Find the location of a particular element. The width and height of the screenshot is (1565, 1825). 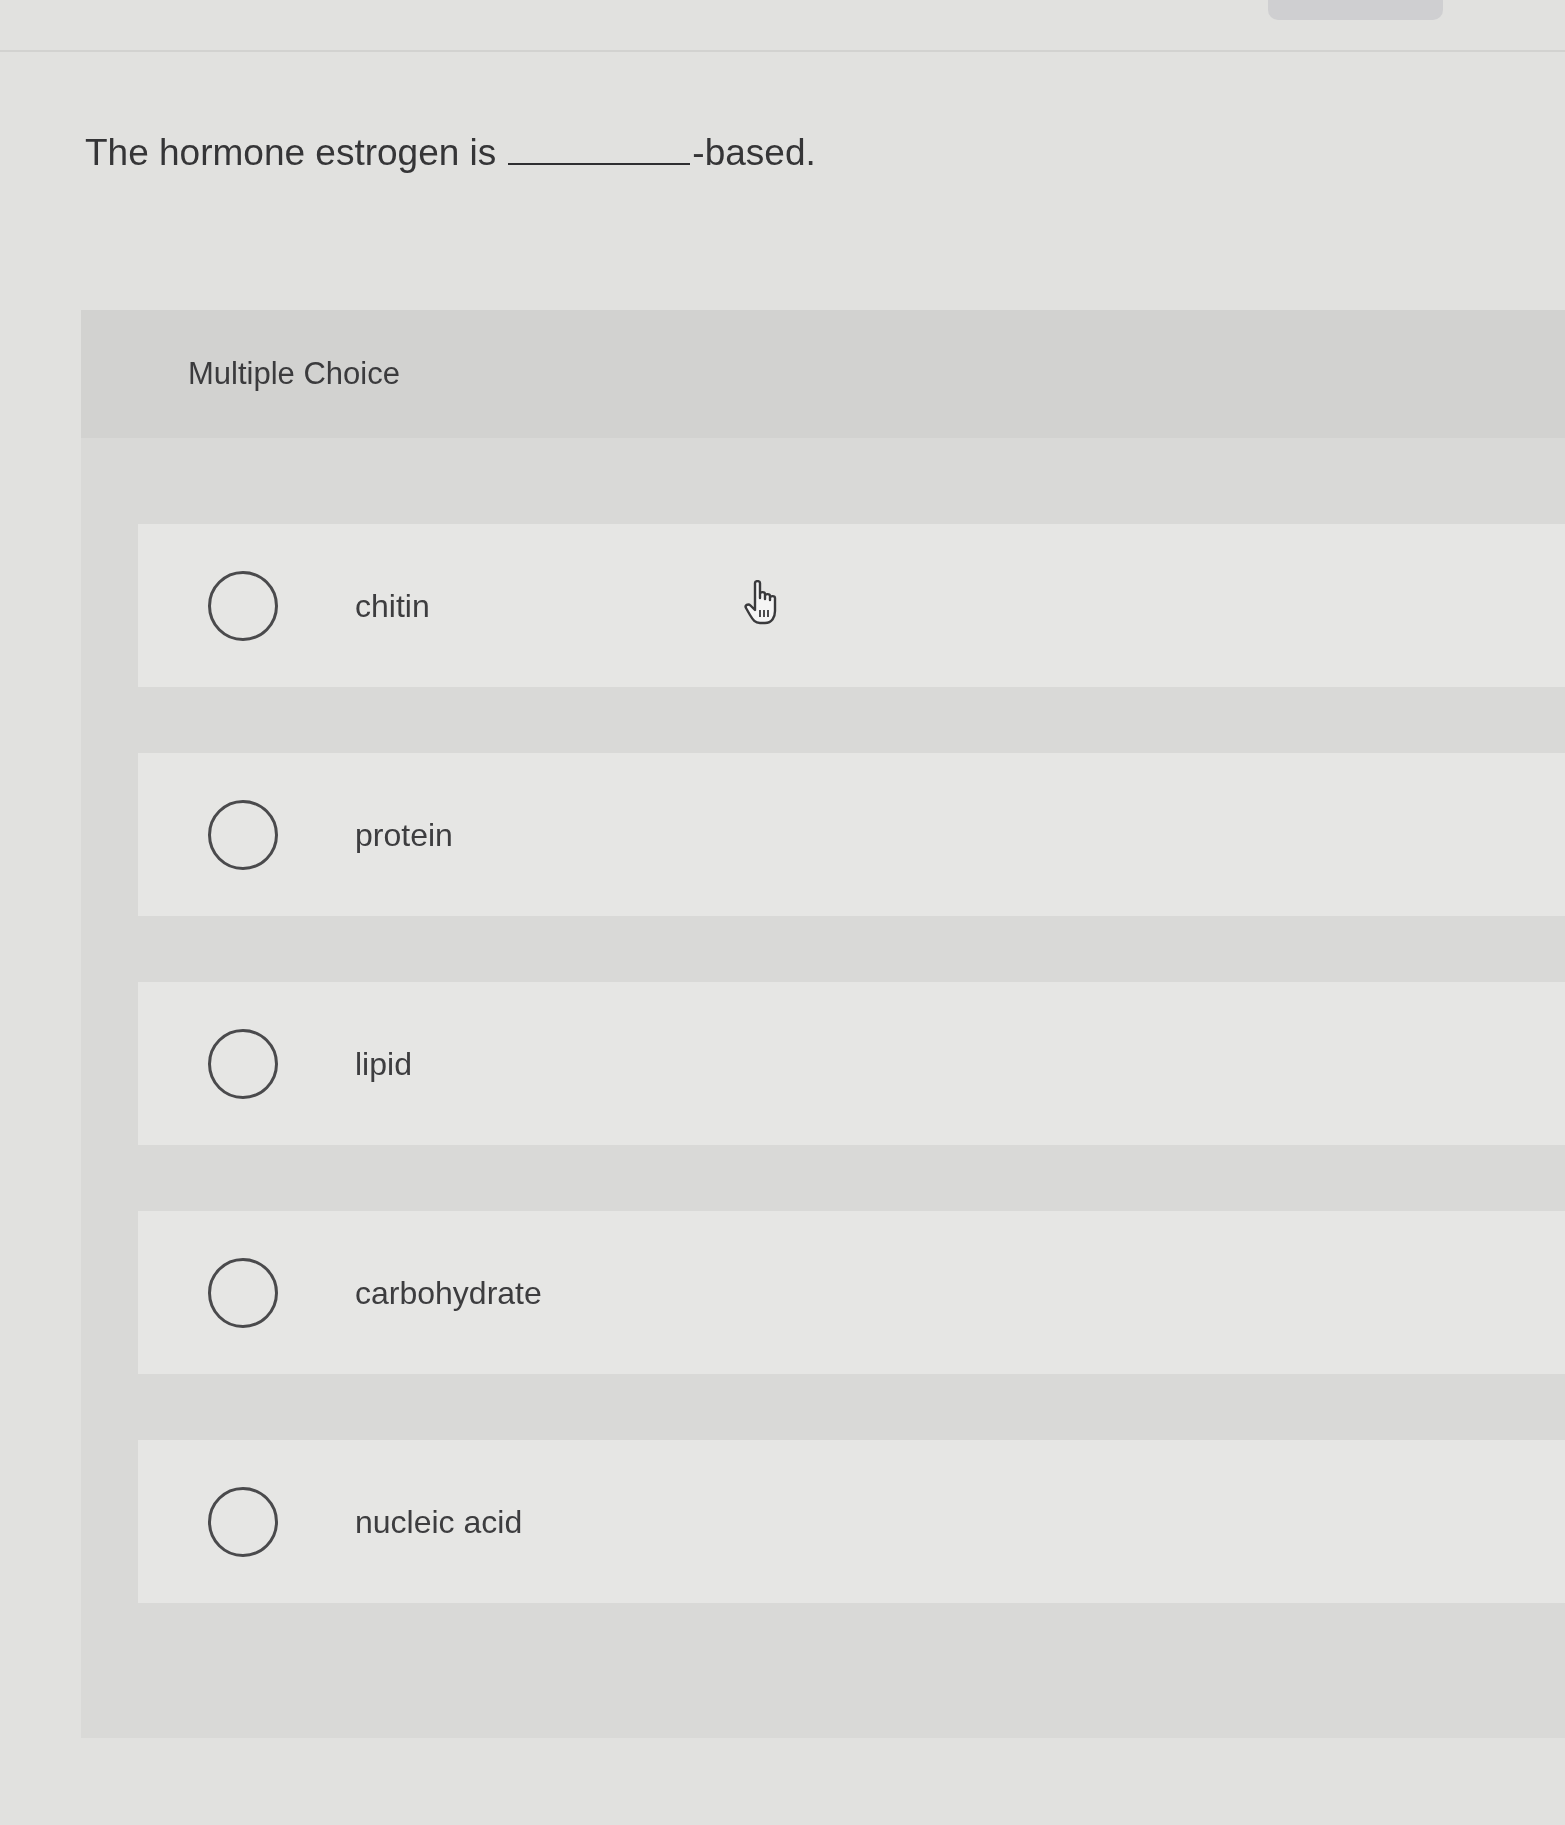

option-label: chitin is located at coordinates (392, 606).